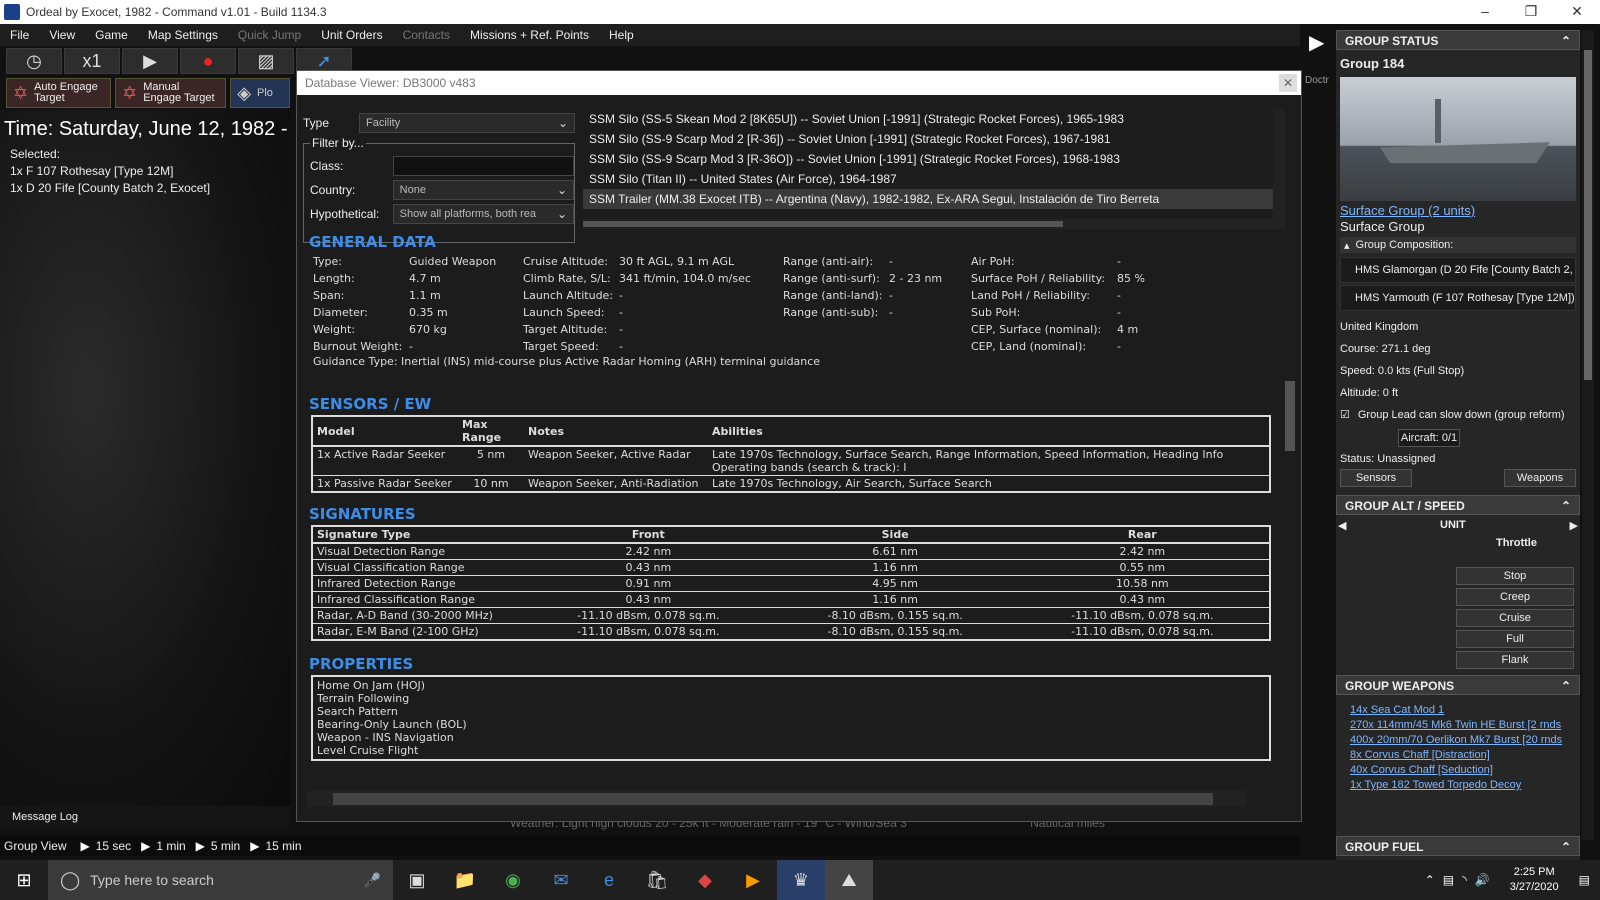 This screenshot has height=900, width=1600. What do you see at coordinates (1448, 880) in the screenshot?
I see `network-icon: ▤` at bounding box center [1448, 880].